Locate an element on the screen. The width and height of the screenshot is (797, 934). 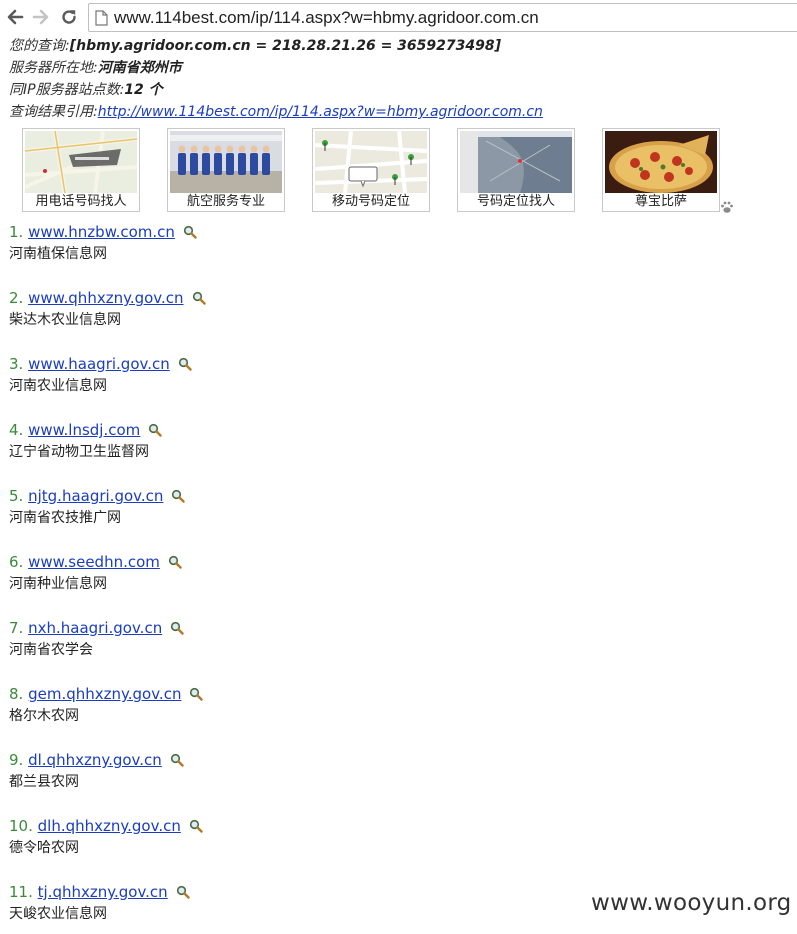
result-line: 9. dl.qhhxzny.gov.cn is located at coordinates (96, 760).